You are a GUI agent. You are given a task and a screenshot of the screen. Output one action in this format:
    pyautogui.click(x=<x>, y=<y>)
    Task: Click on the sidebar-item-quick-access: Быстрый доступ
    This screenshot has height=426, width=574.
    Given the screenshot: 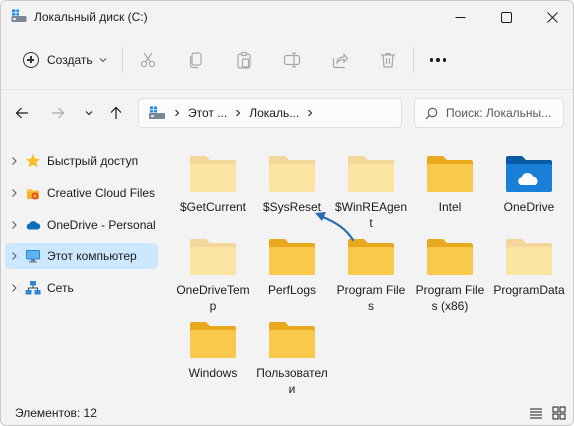 What is the action you would take?
    pyautogui.click(x=81, y=161)
    